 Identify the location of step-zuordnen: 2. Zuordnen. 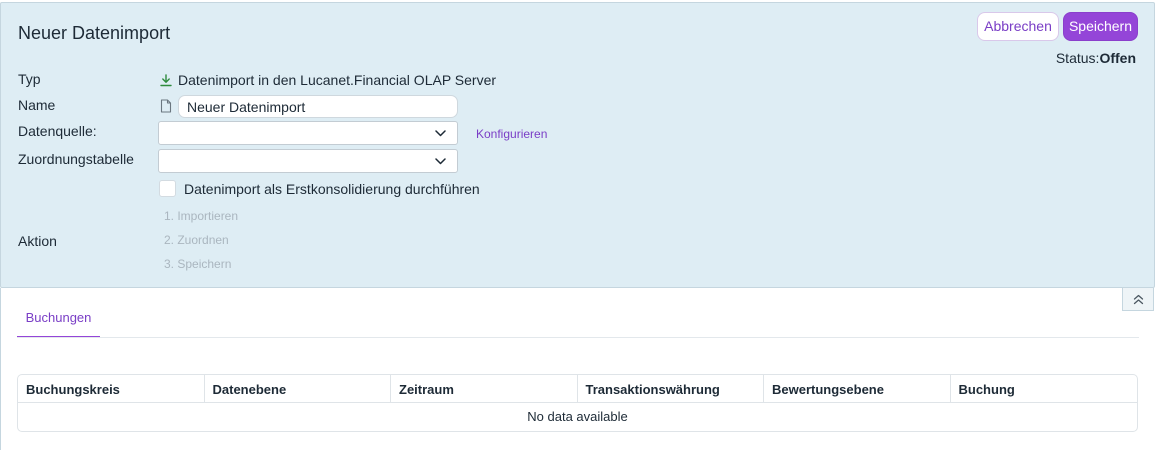
(196, 240).